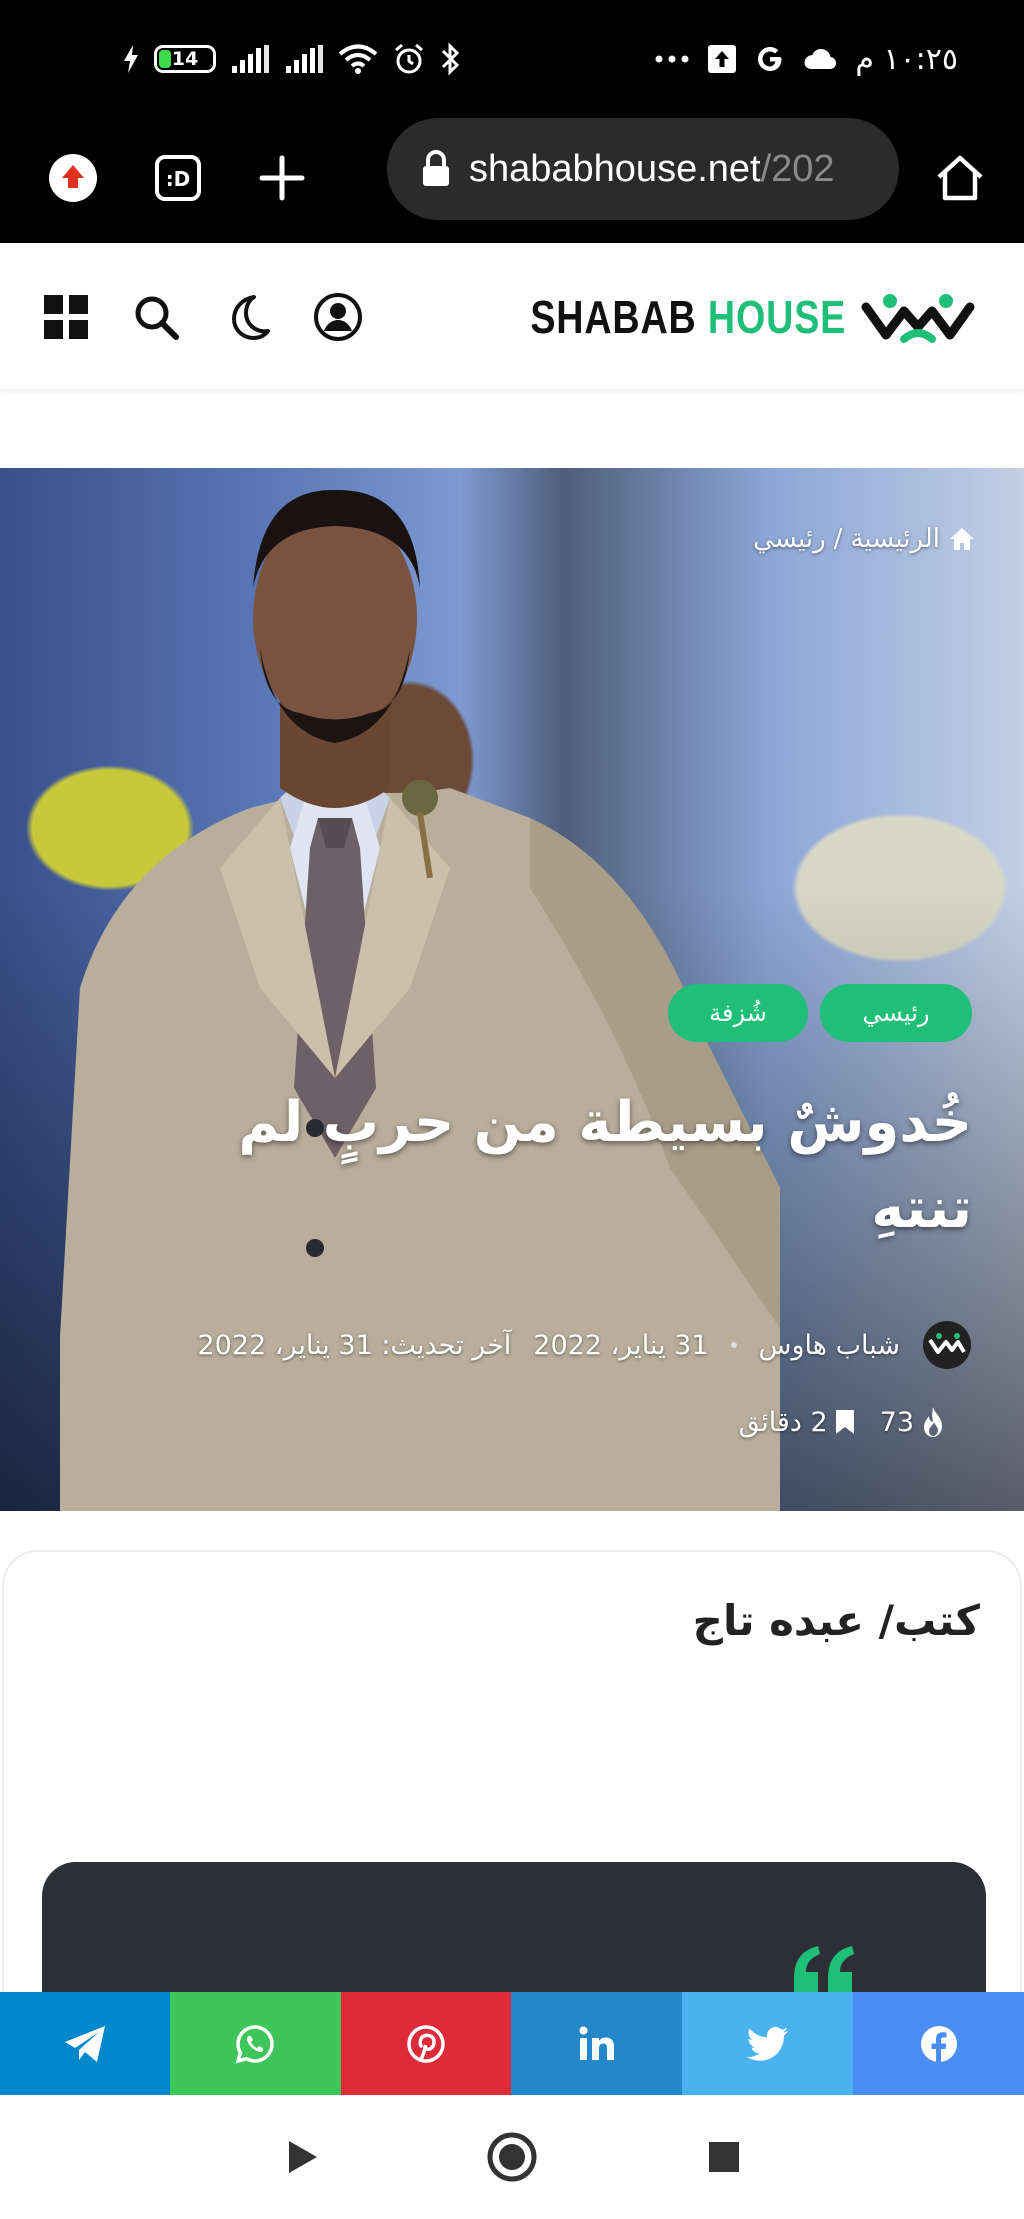  Describe the element at coordinates (605, 1165) in the screenshot. I see `article-title: خُدوشٌ بسيطة من حربٍ لم تنتهِ` at that location.